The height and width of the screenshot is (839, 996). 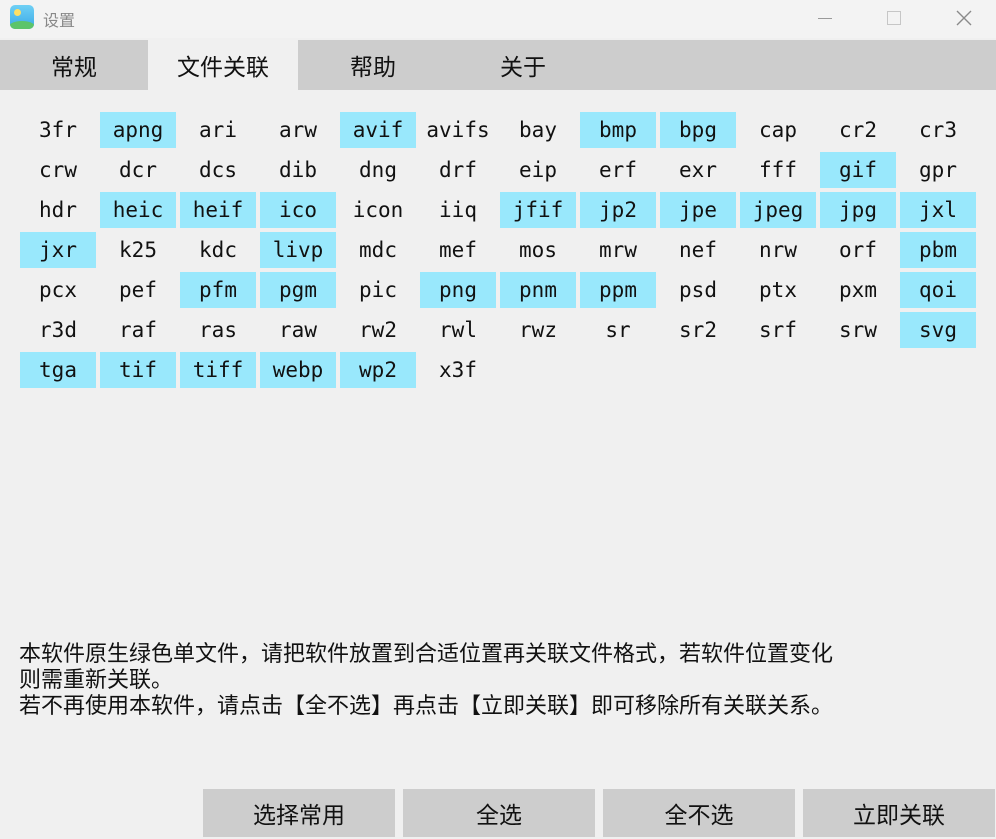 I want to click on format-toggle-pef: pef, so click(x=138, y=290).